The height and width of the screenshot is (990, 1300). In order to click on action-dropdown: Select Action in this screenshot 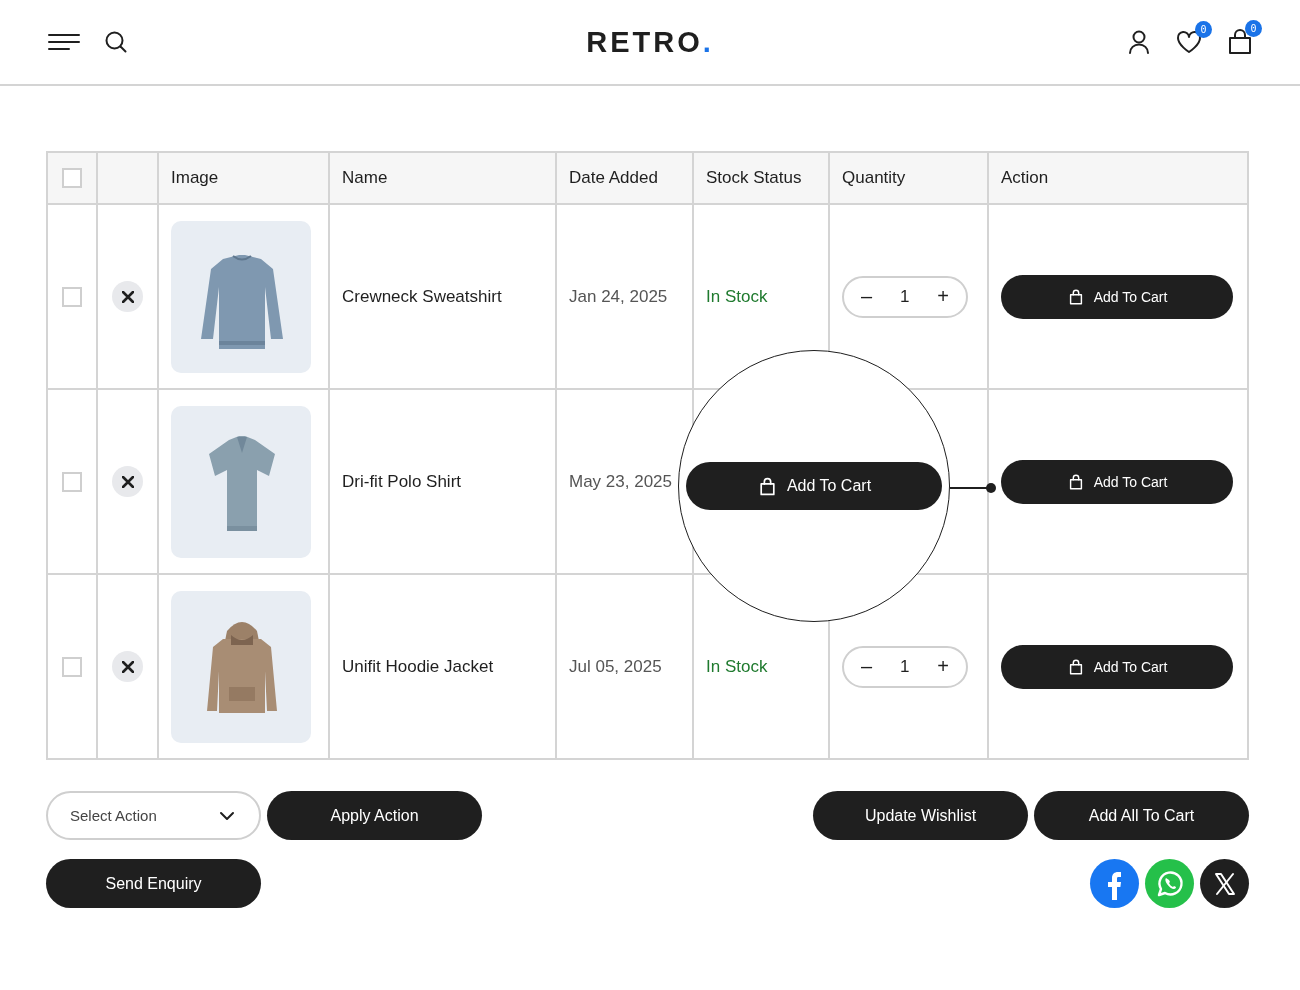, I will do `click(153, 815)`.